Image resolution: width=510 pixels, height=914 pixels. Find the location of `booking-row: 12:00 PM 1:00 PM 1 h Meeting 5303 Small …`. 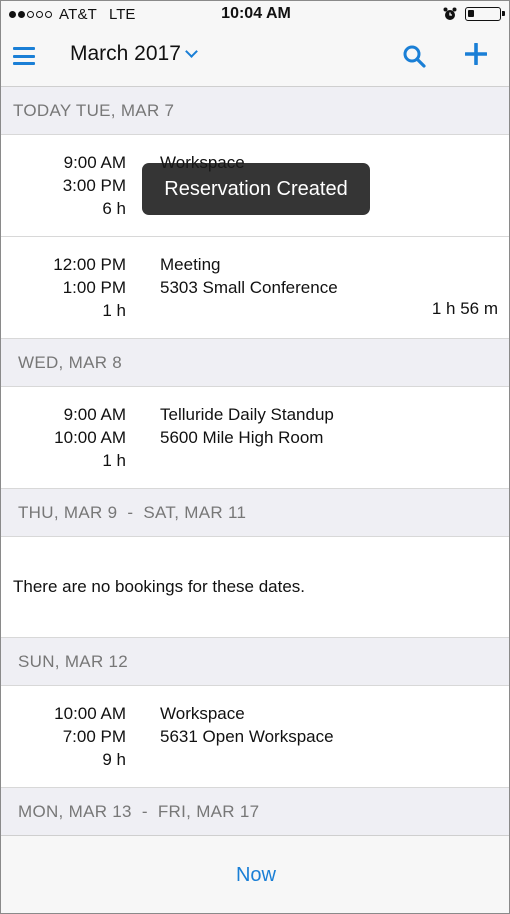

booking-row: 12:00 PM 1:00 PM 1 h Meeting 5303 Small … is located at coordinates (255, 288).